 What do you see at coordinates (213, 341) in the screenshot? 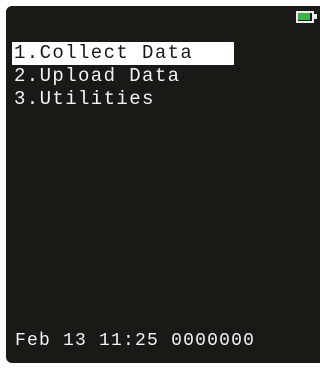
I see `status-id: 0000000` at bounding box center [213, 341].